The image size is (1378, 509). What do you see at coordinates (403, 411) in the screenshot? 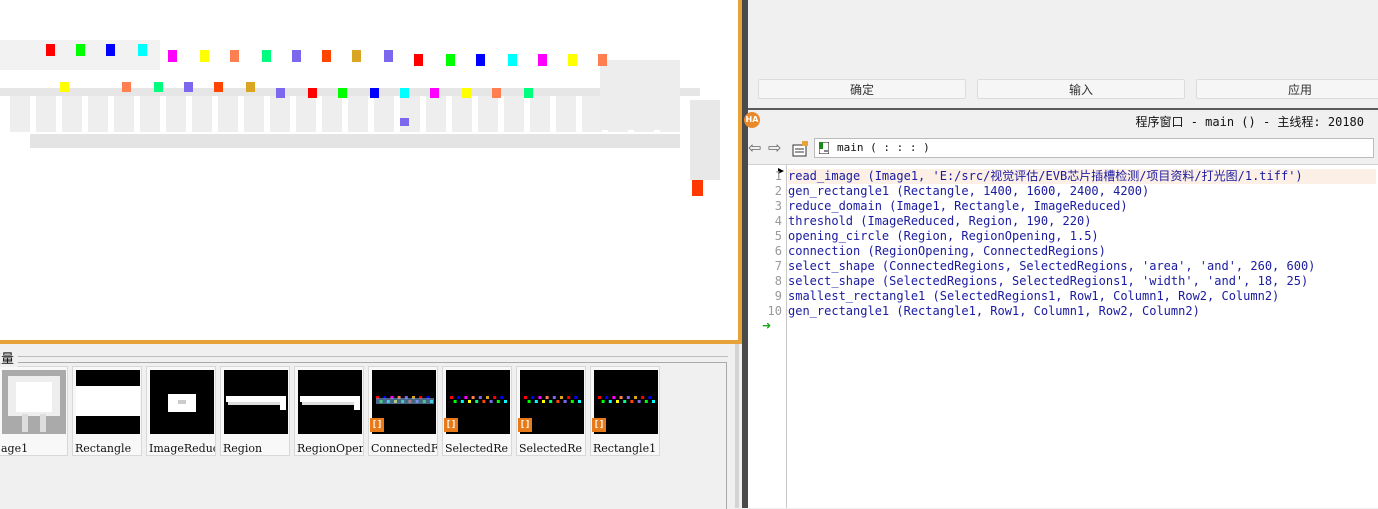
I see `variable-item: [] ConnectedF` at bounding box center [403, 411].